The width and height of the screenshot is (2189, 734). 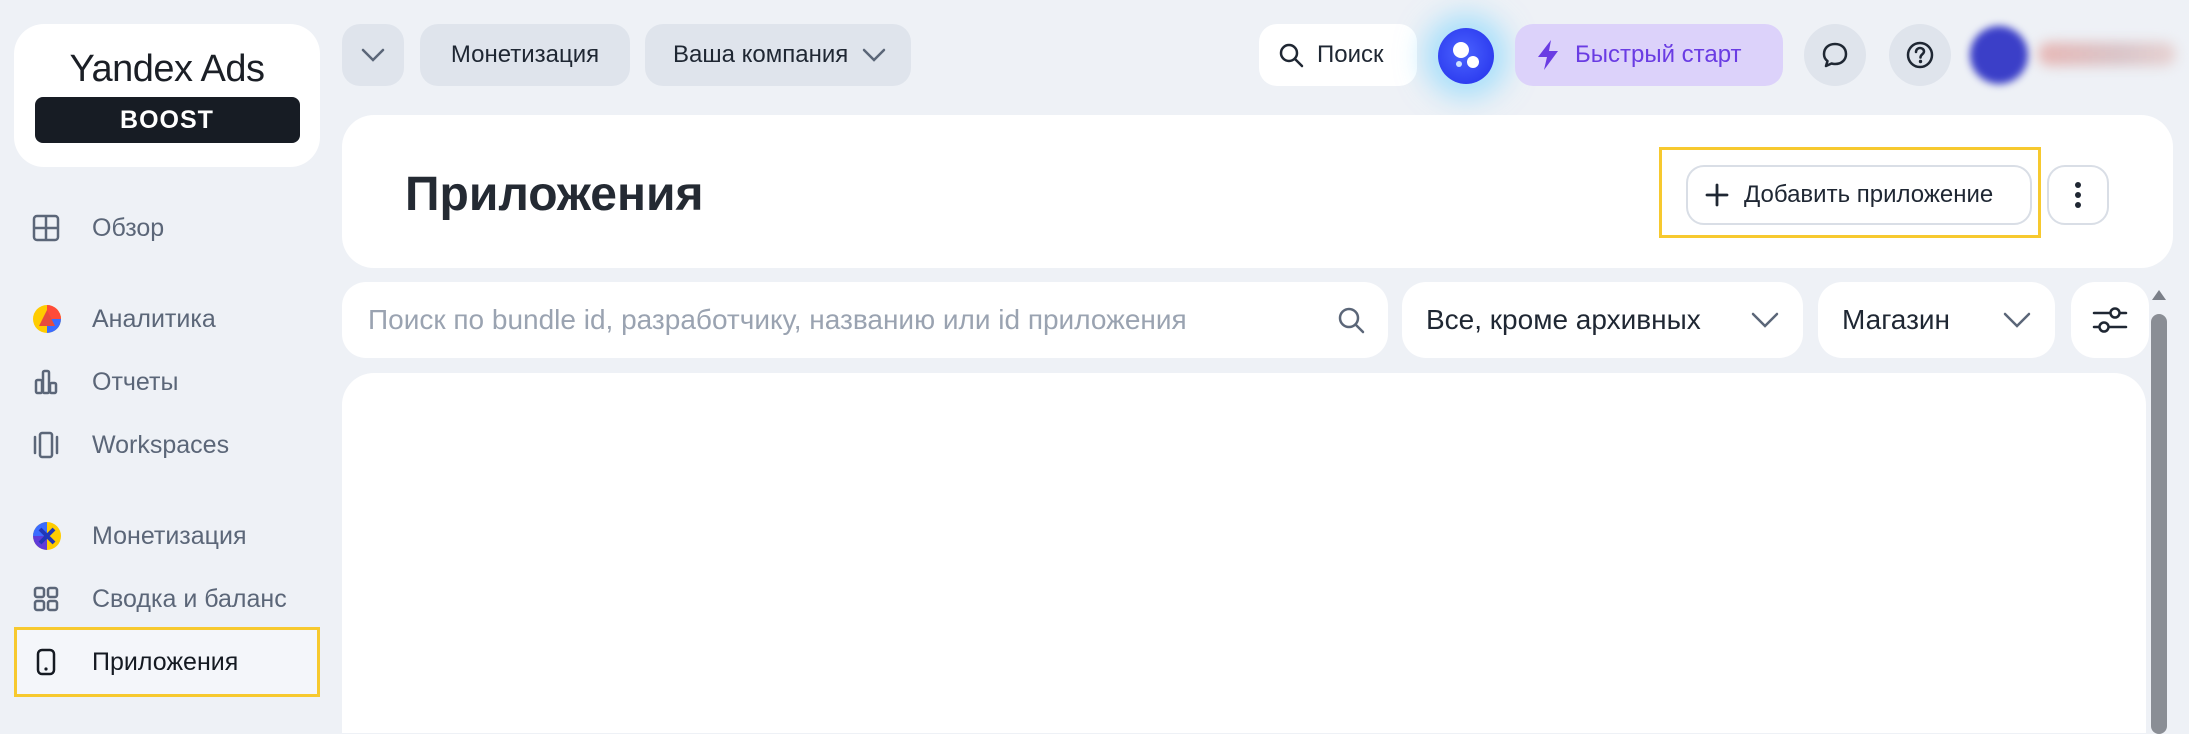 I want to click on sidebar-item-overview: Обзор, so click(x=167, y=228).